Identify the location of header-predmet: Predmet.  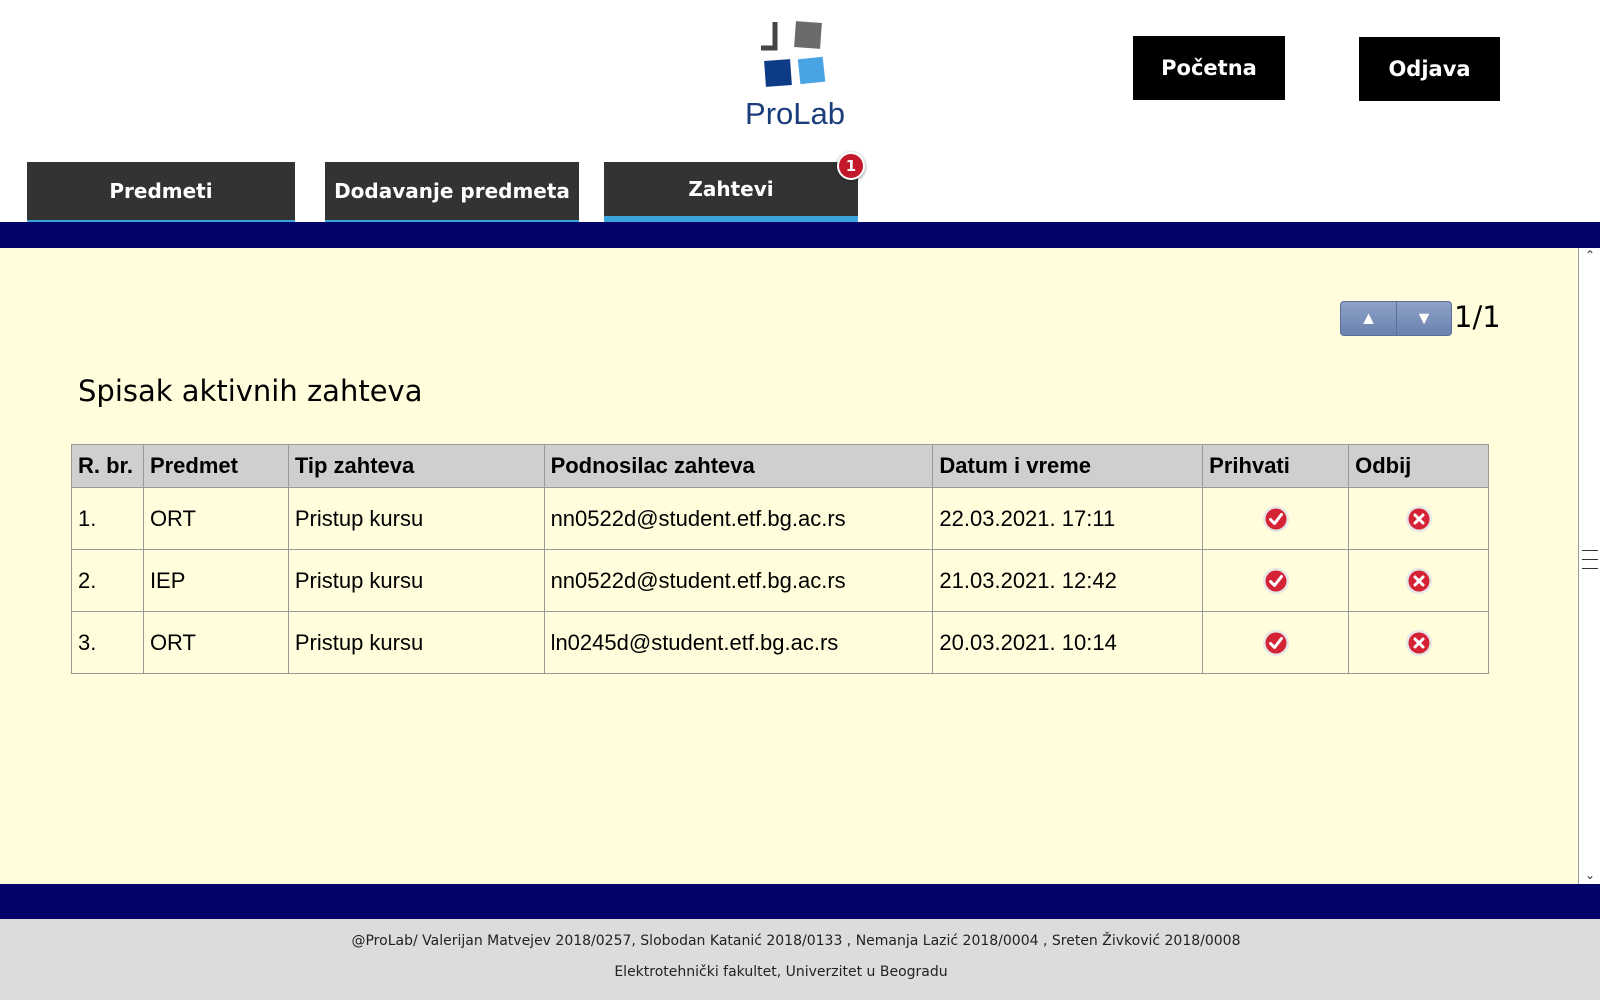
(215, 466).